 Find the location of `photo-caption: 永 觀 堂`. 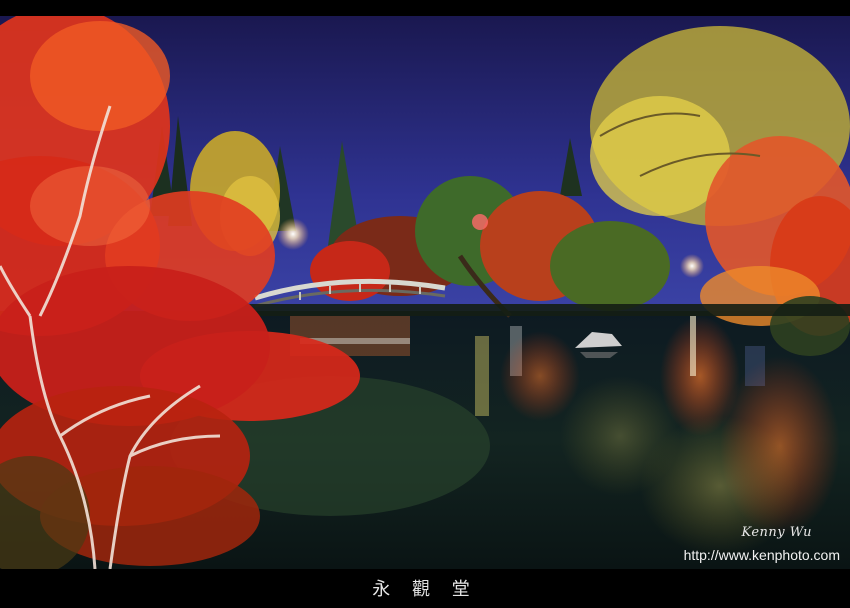

photo-caption: 永 觀 堂 is located at coordinates (425, 589).